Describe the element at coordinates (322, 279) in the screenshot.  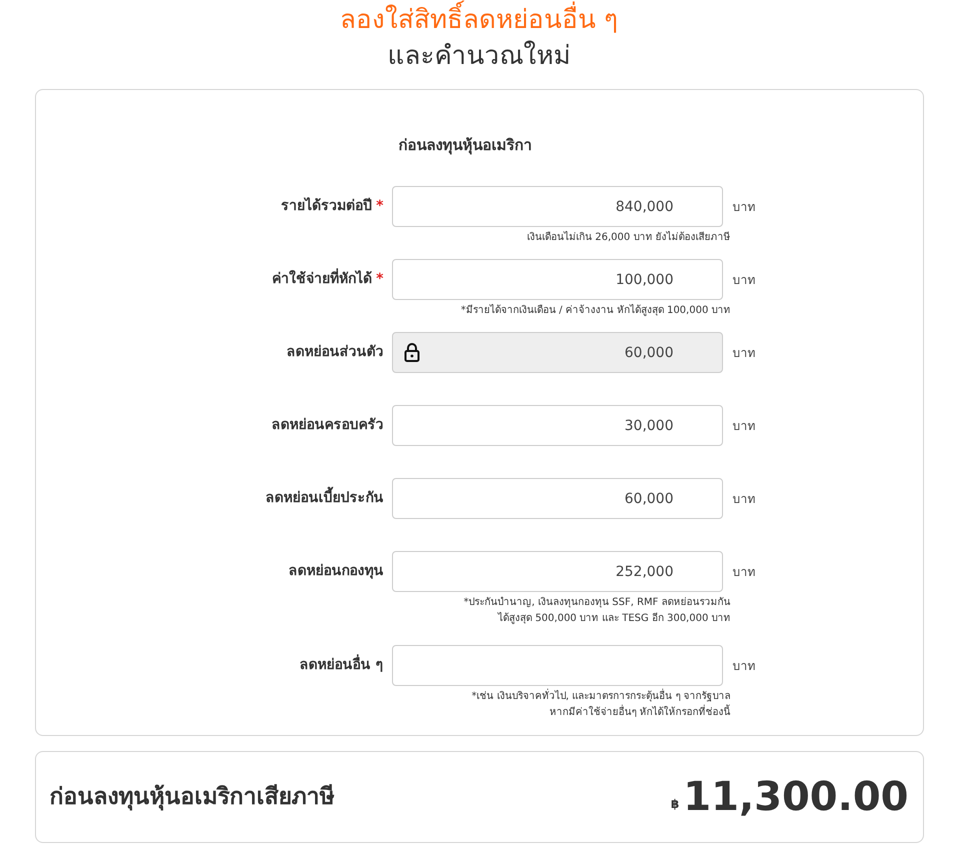
I see `field-label: ค่าใช้จ่ายที่หักได้` at that location.